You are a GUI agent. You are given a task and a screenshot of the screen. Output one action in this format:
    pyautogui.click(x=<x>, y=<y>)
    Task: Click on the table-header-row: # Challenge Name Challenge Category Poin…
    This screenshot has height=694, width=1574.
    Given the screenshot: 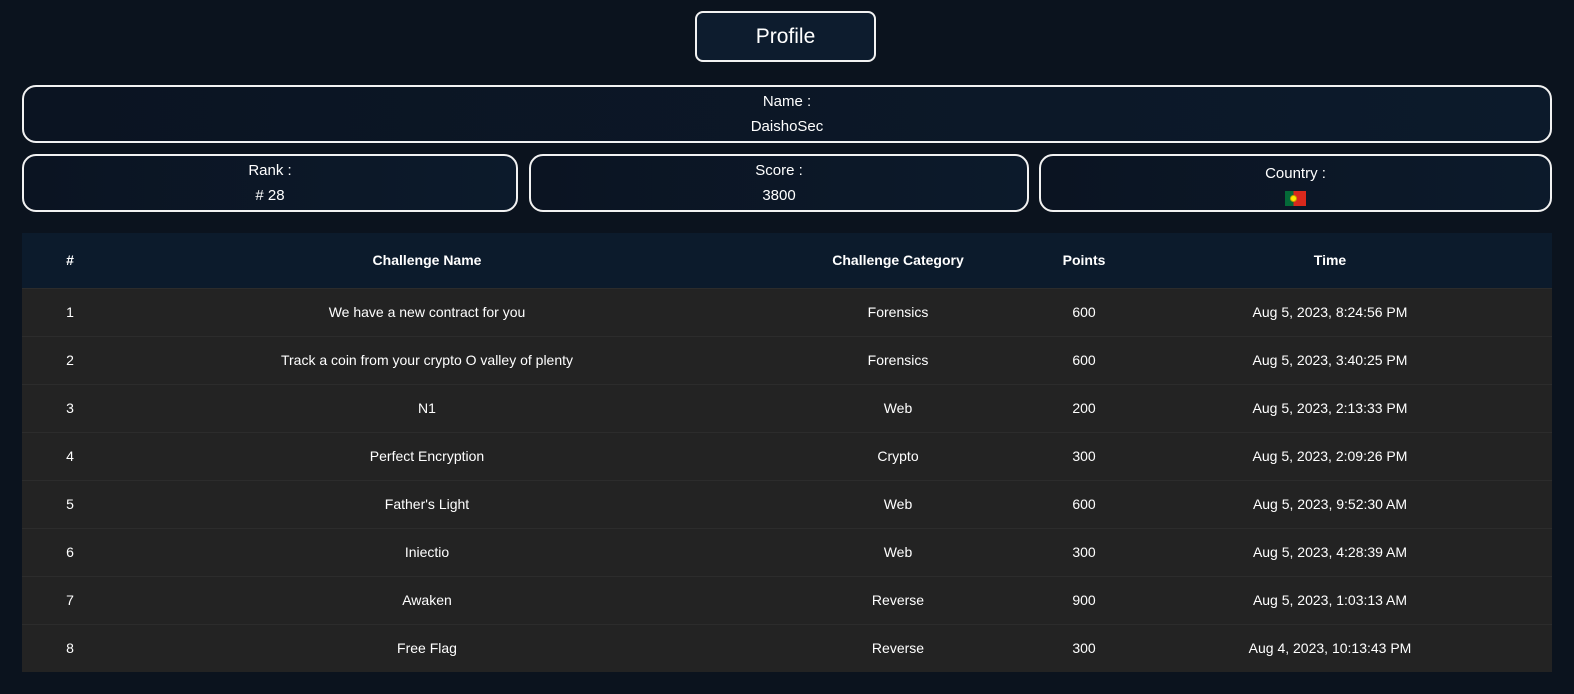 What is the action you would take?
    pyautogui.click(x=787, y=260)
    